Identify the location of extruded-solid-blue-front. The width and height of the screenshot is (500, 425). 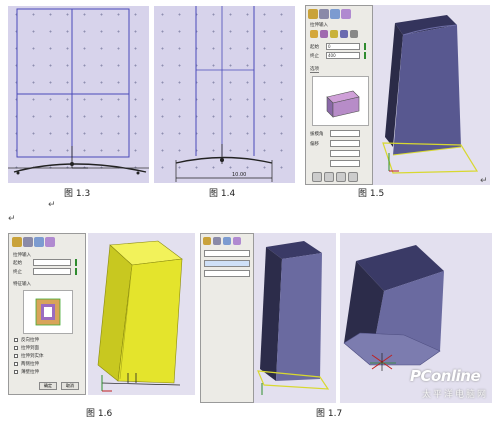
(293, 318).